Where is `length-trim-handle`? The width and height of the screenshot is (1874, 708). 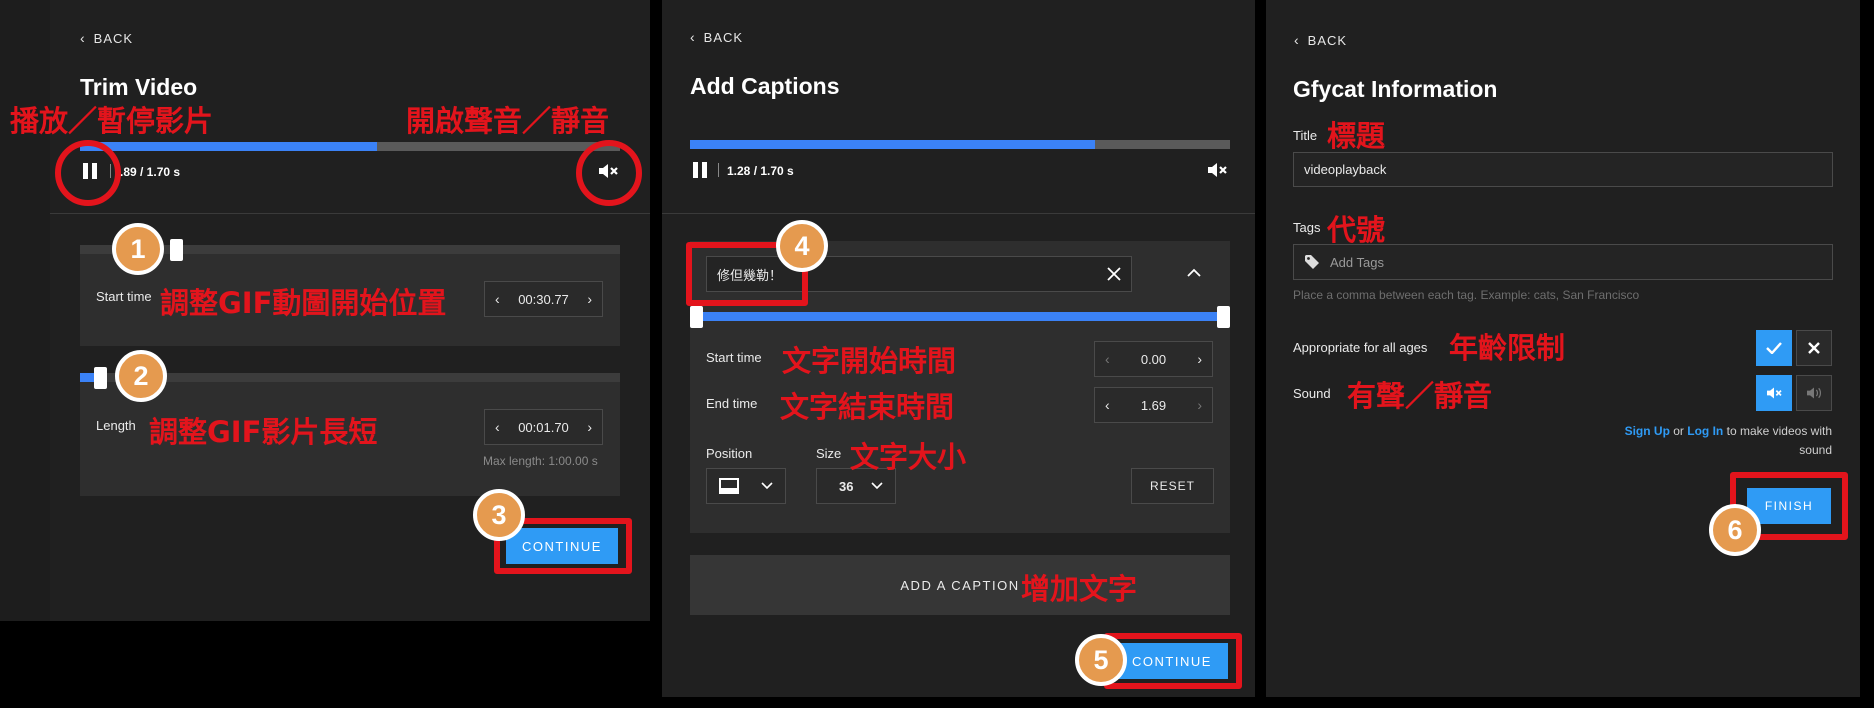 length-trim-handle is located at coordinates (100, 378).